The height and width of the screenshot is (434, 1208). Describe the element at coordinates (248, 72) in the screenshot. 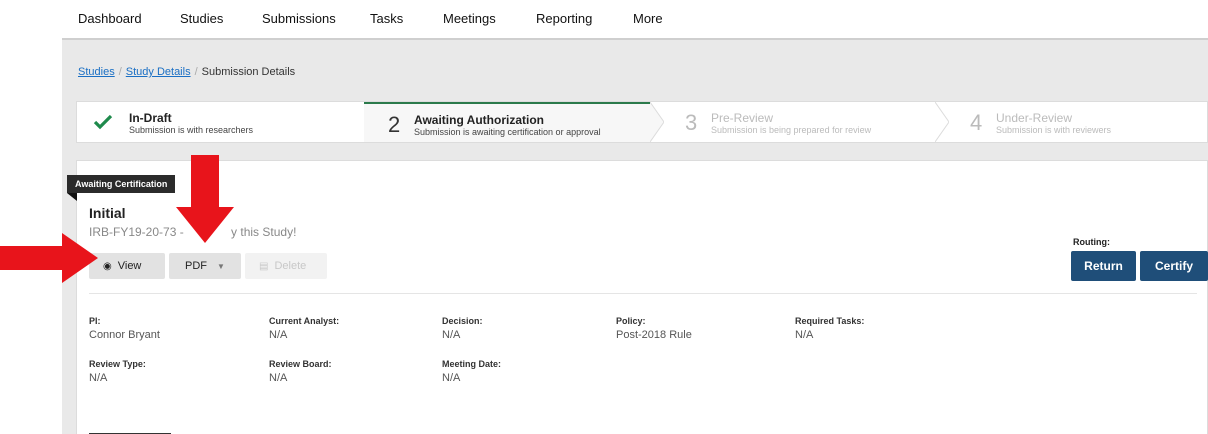

I see `breadcrumb-current: Submission Details` at that location.